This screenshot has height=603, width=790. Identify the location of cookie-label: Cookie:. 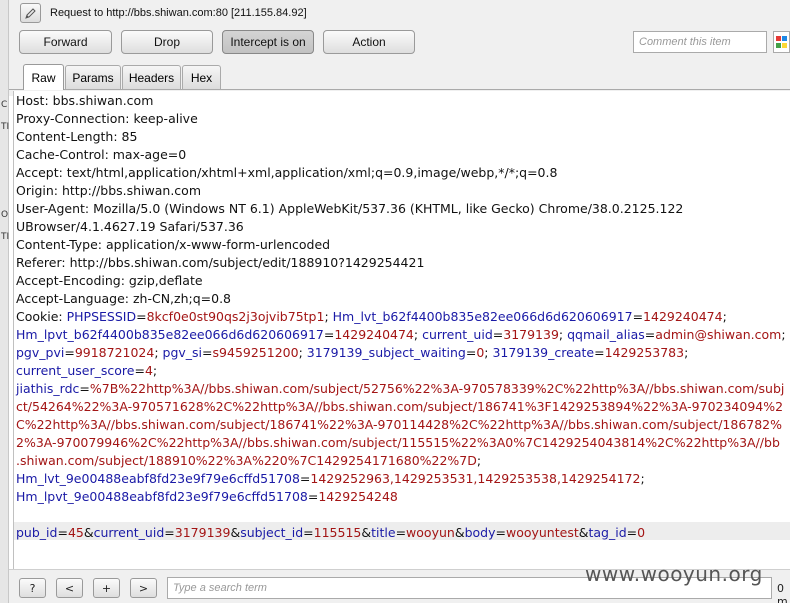
(41, 316).